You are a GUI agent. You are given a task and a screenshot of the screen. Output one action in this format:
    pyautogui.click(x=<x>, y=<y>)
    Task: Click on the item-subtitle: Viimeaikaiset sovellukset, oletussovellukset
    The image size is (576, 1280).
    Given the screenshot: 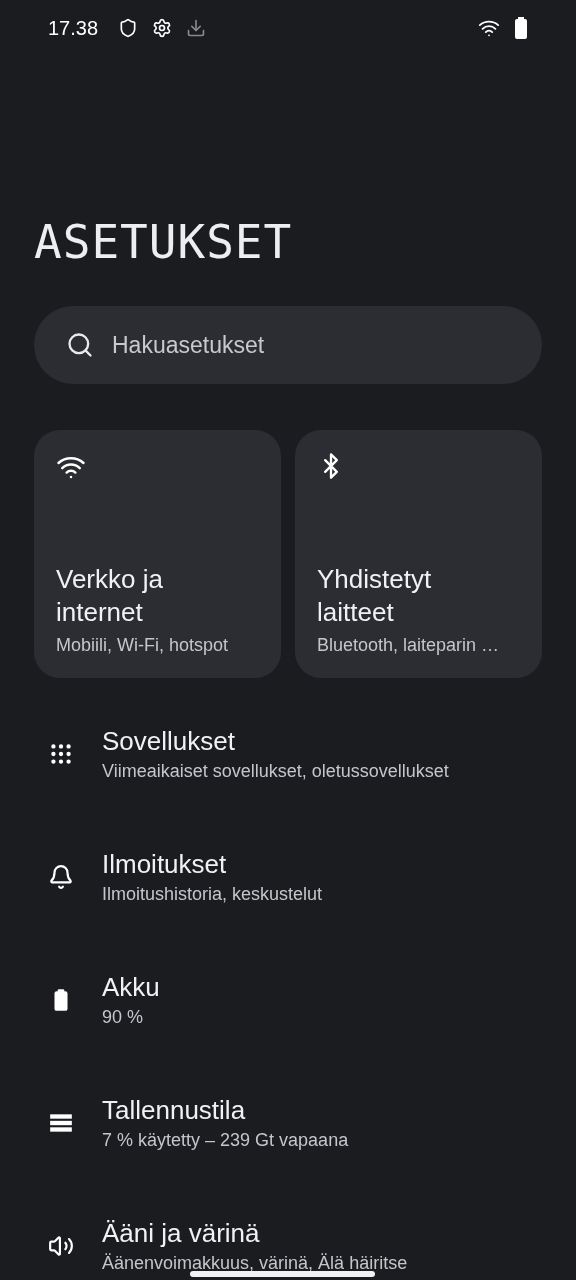 What is the action you would take?
    pyautogui.click(x=275, y=771)
    